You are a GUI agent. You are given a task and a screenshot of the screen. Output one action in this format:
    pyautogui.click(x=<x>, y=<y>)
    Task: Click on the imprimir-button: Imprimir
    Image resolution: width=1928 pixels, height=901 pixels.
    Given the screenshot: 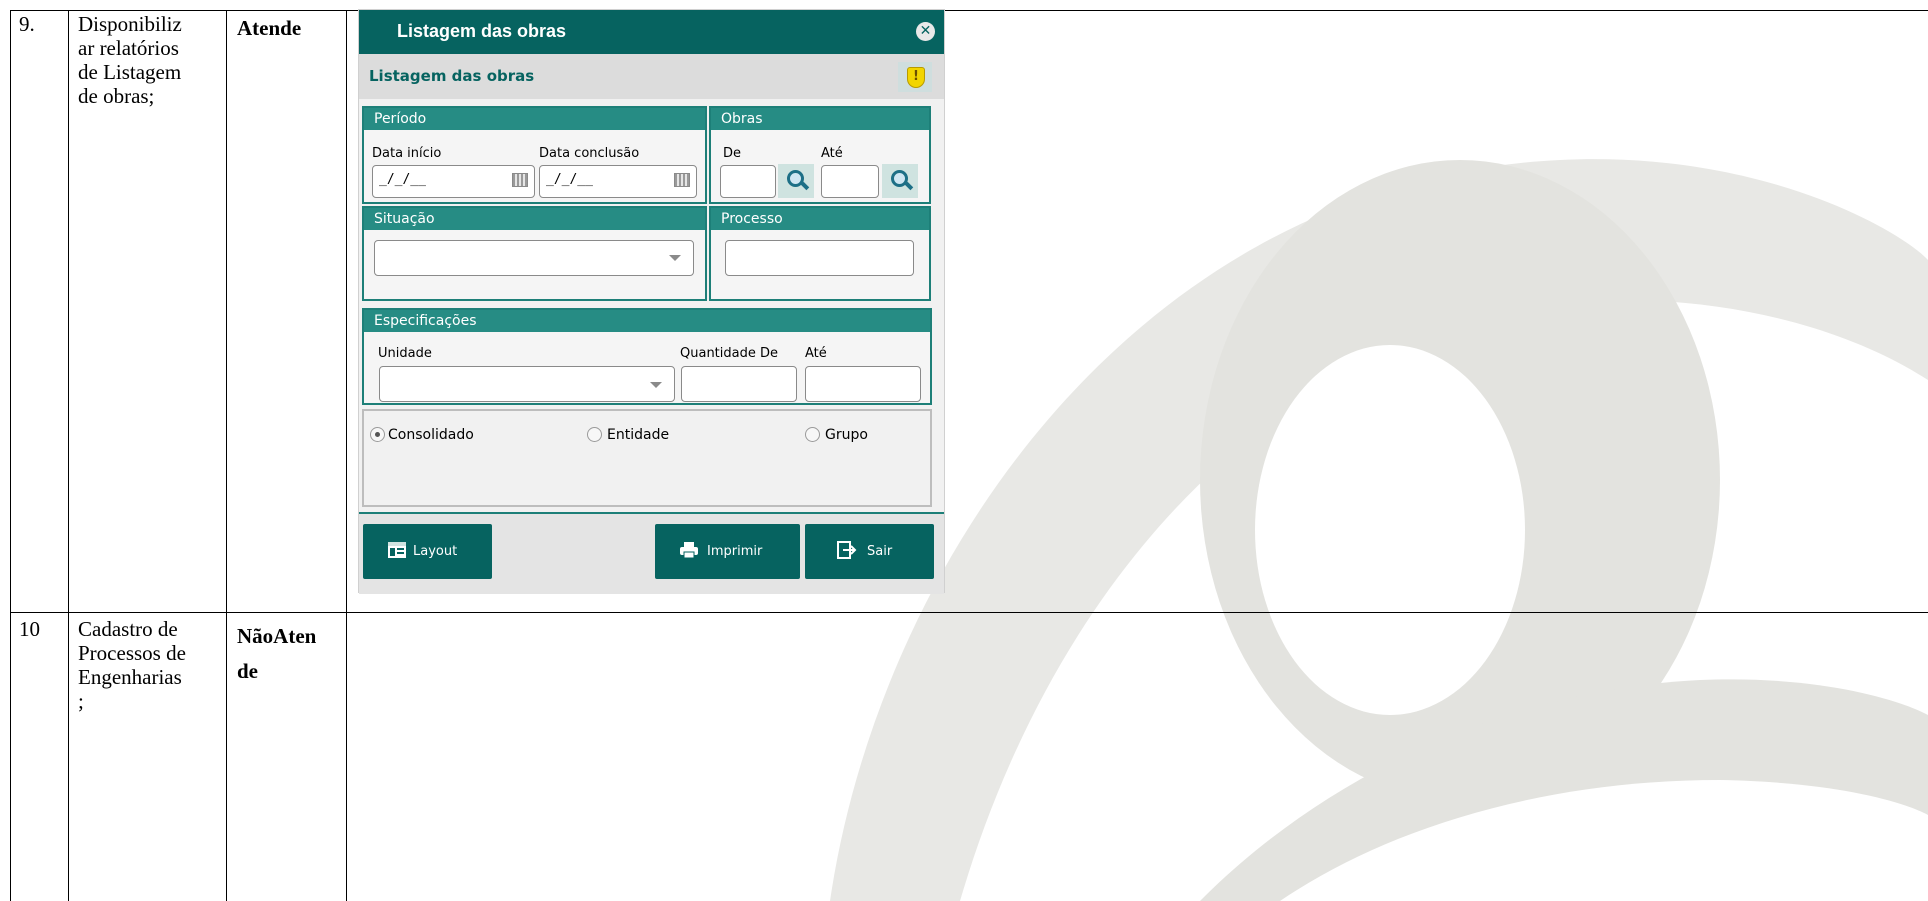 What is the action you would take?
    pyautogui.click(x=727, y=551)
    